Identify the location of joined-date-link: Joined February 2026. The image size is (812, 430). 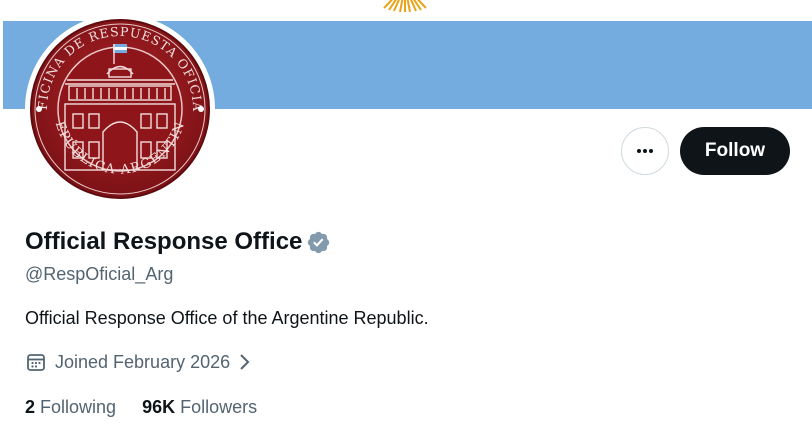
(138, 362).